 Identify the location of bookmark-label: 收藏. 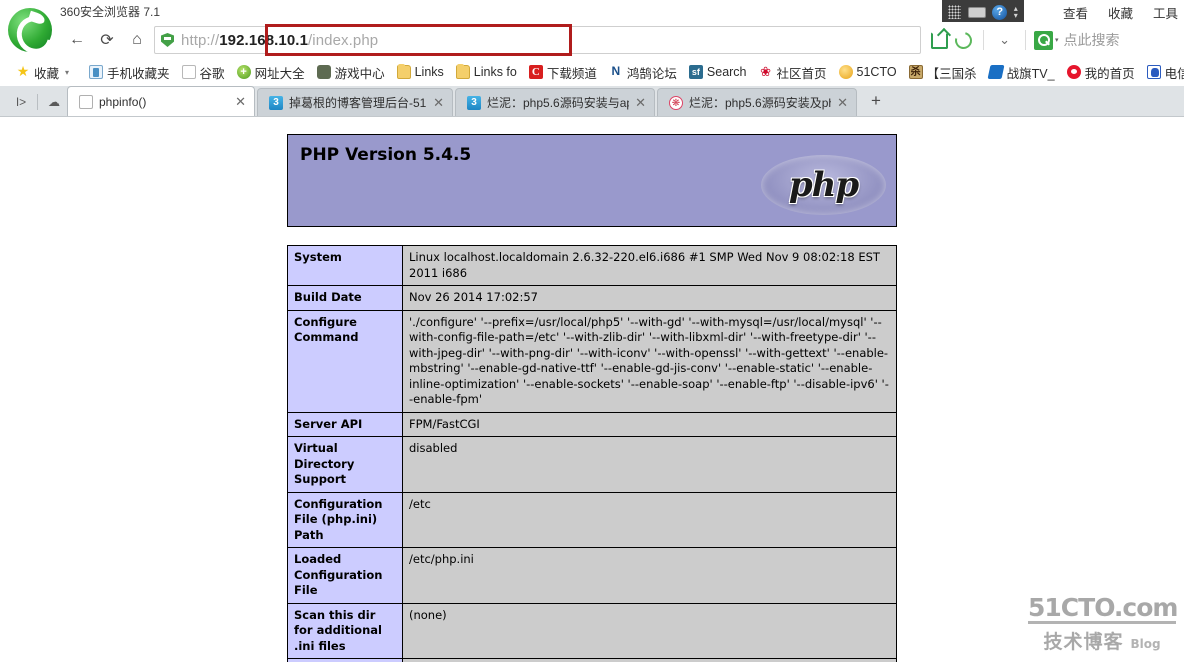
(47, 73).